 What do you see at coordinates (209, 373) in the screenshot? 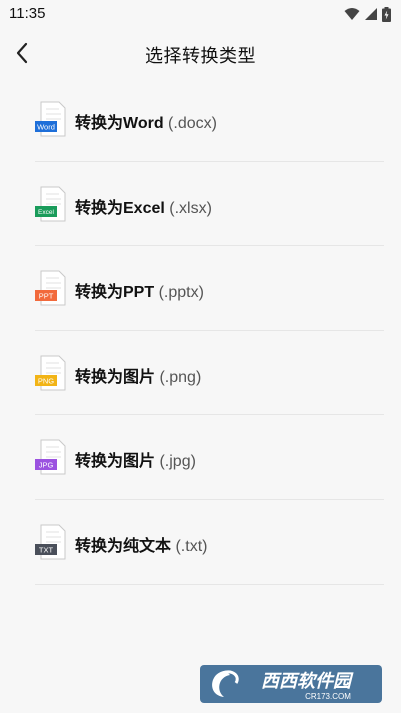
I see `convert-to-png-item: PNG 转换为图片 (.png)` at bounding box center [209, 373].